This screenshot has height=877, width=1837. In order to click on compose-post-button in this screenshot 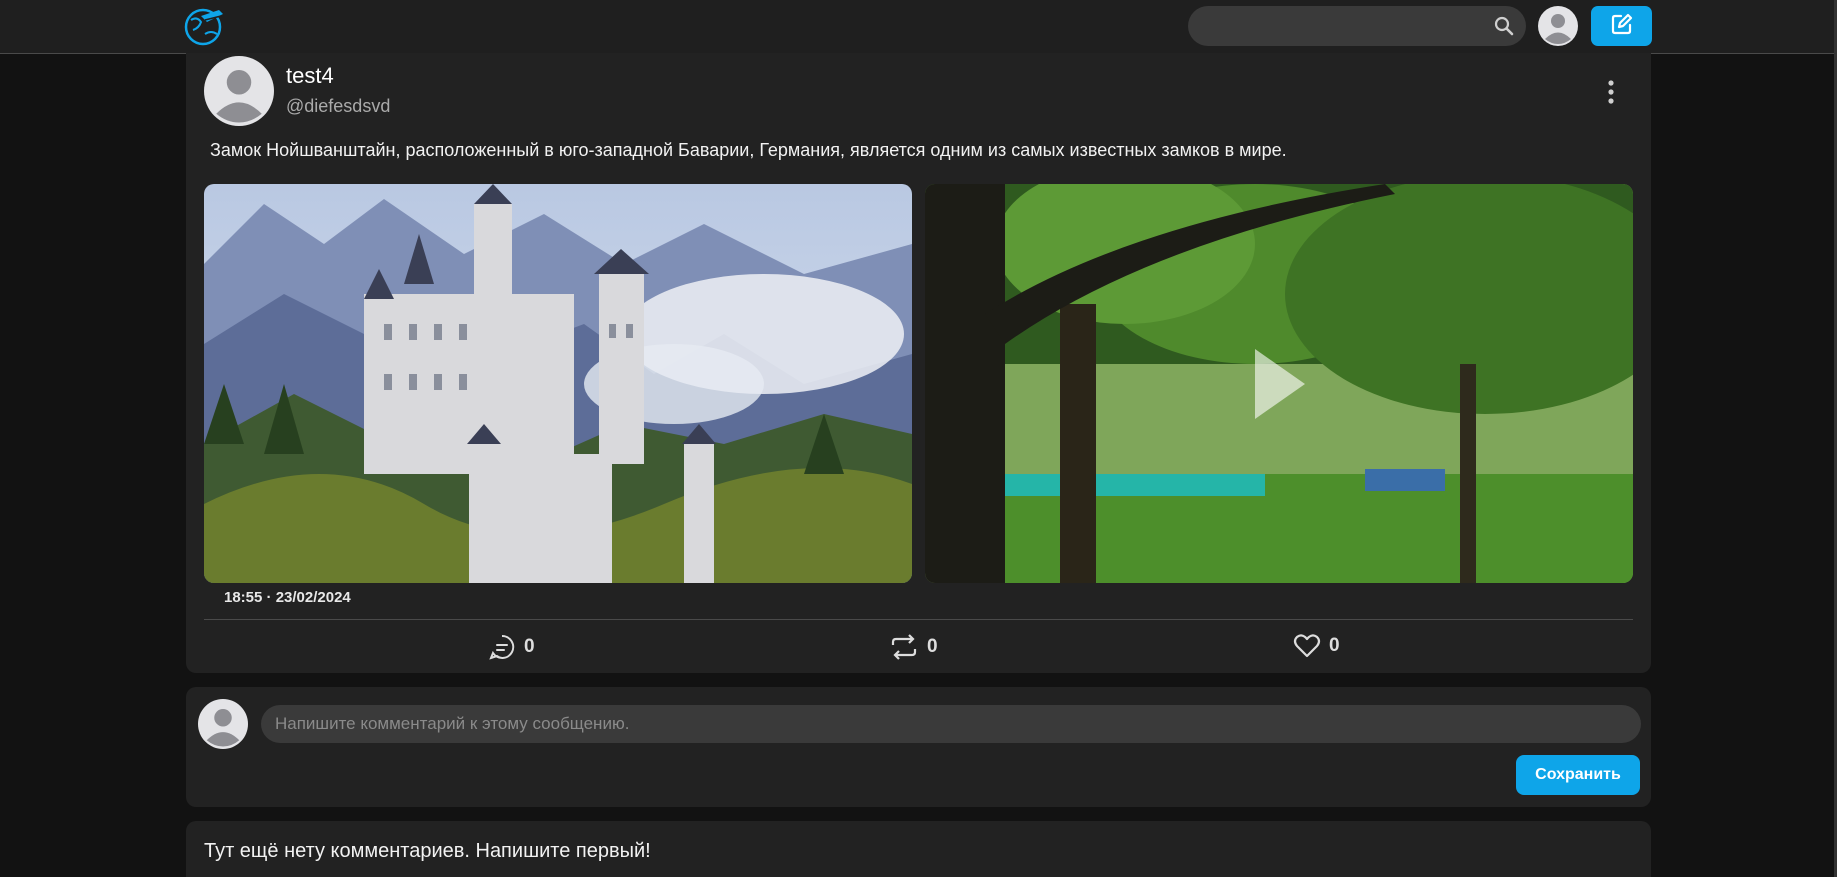, I will do `click(1621, 26)`.